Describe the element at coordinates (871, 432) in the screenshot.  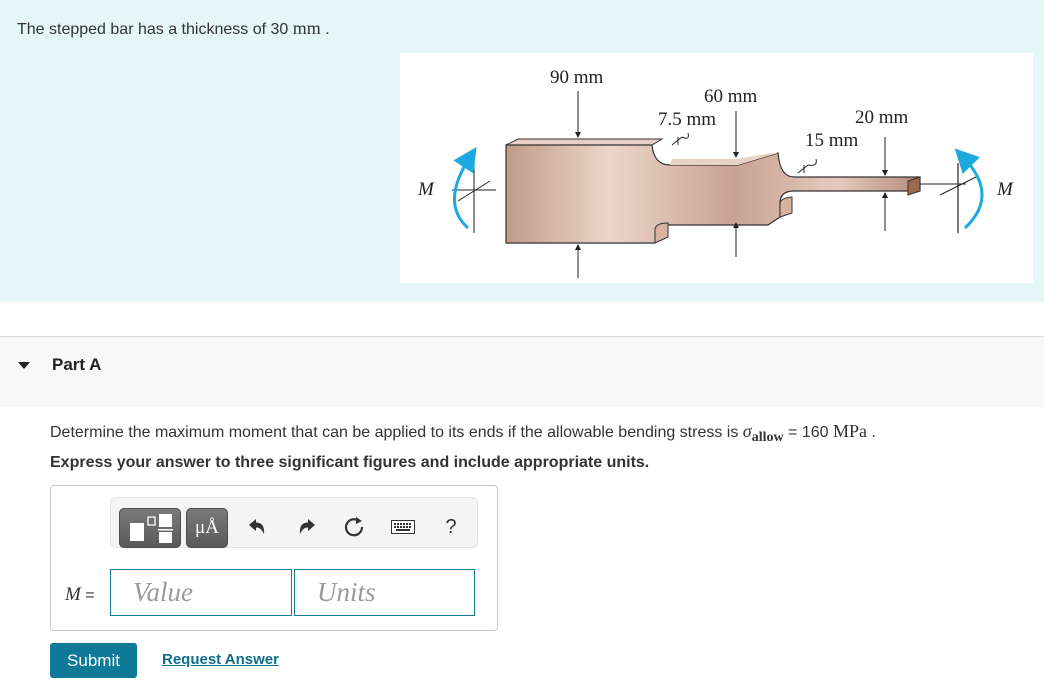
I see `question-suffix: .` at that location.